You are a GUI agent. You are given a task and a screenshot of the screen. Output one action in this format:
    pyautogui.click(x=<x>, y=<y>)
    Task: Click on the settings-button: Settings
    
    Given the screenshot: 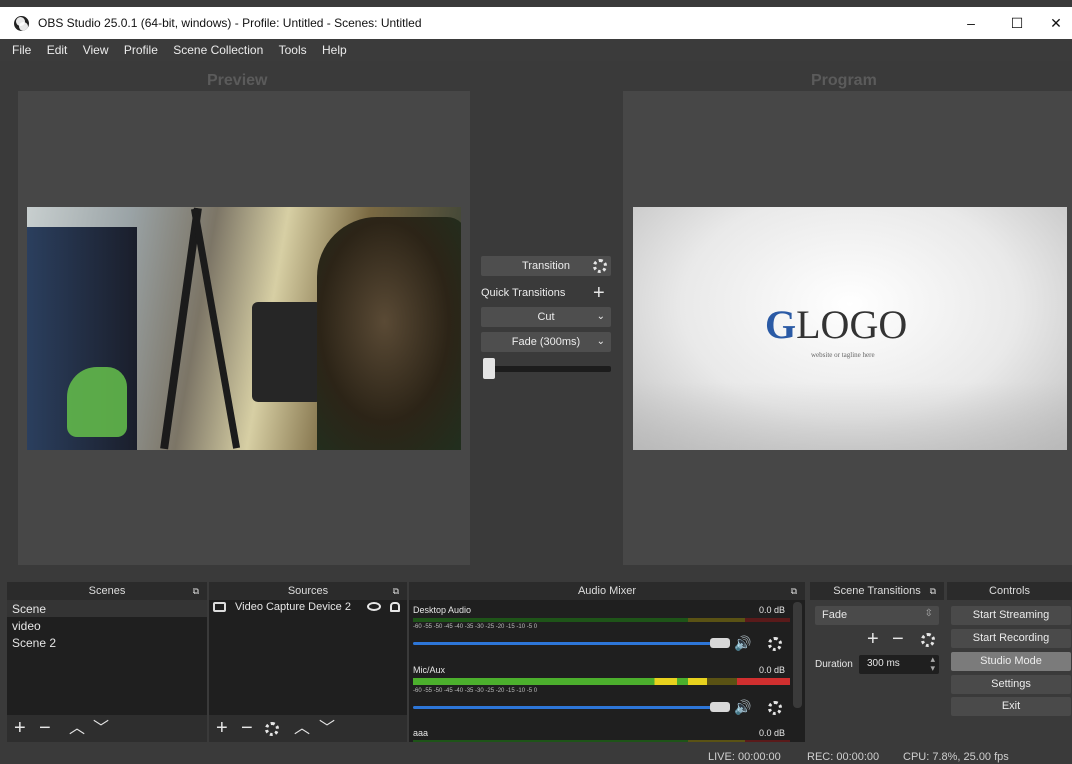 What is the action you would take?
    pyautogui.click(x=1011, y=684)
    